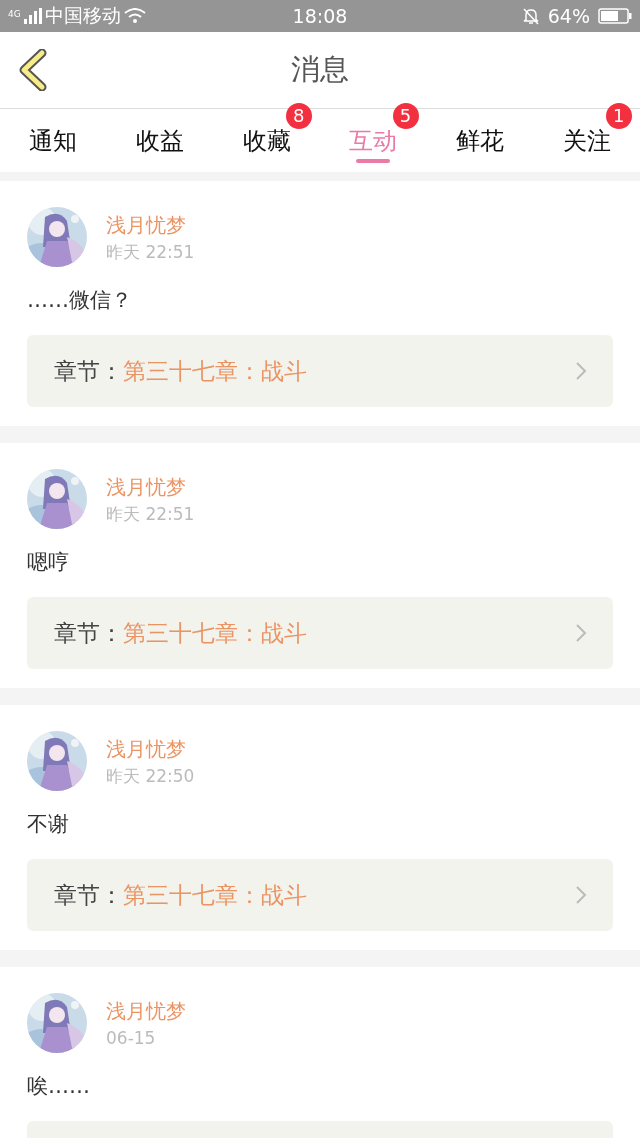  What do you see at coordinates (82, 15) in the screenshot?
I see `carrier-name: 中国移动` at bounding box center [82, 15].